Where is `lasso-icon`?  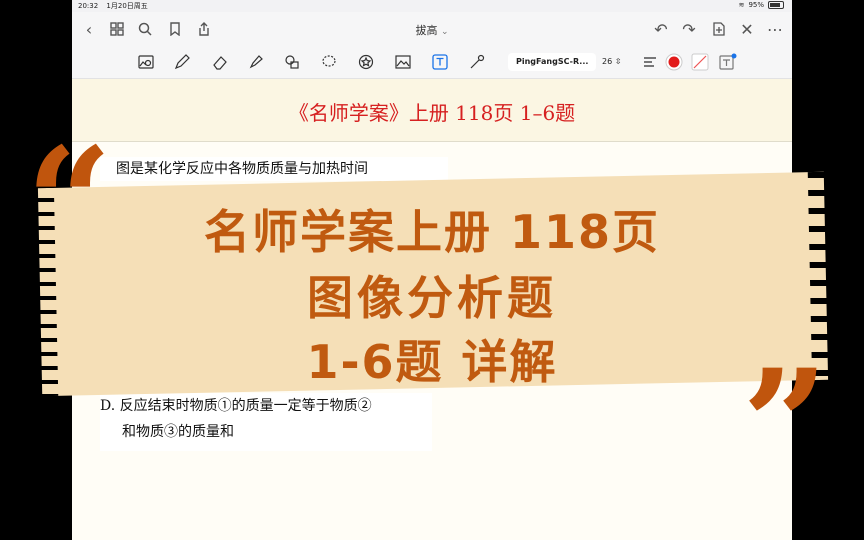 lasso-icon is located at coordinates (329, 62).